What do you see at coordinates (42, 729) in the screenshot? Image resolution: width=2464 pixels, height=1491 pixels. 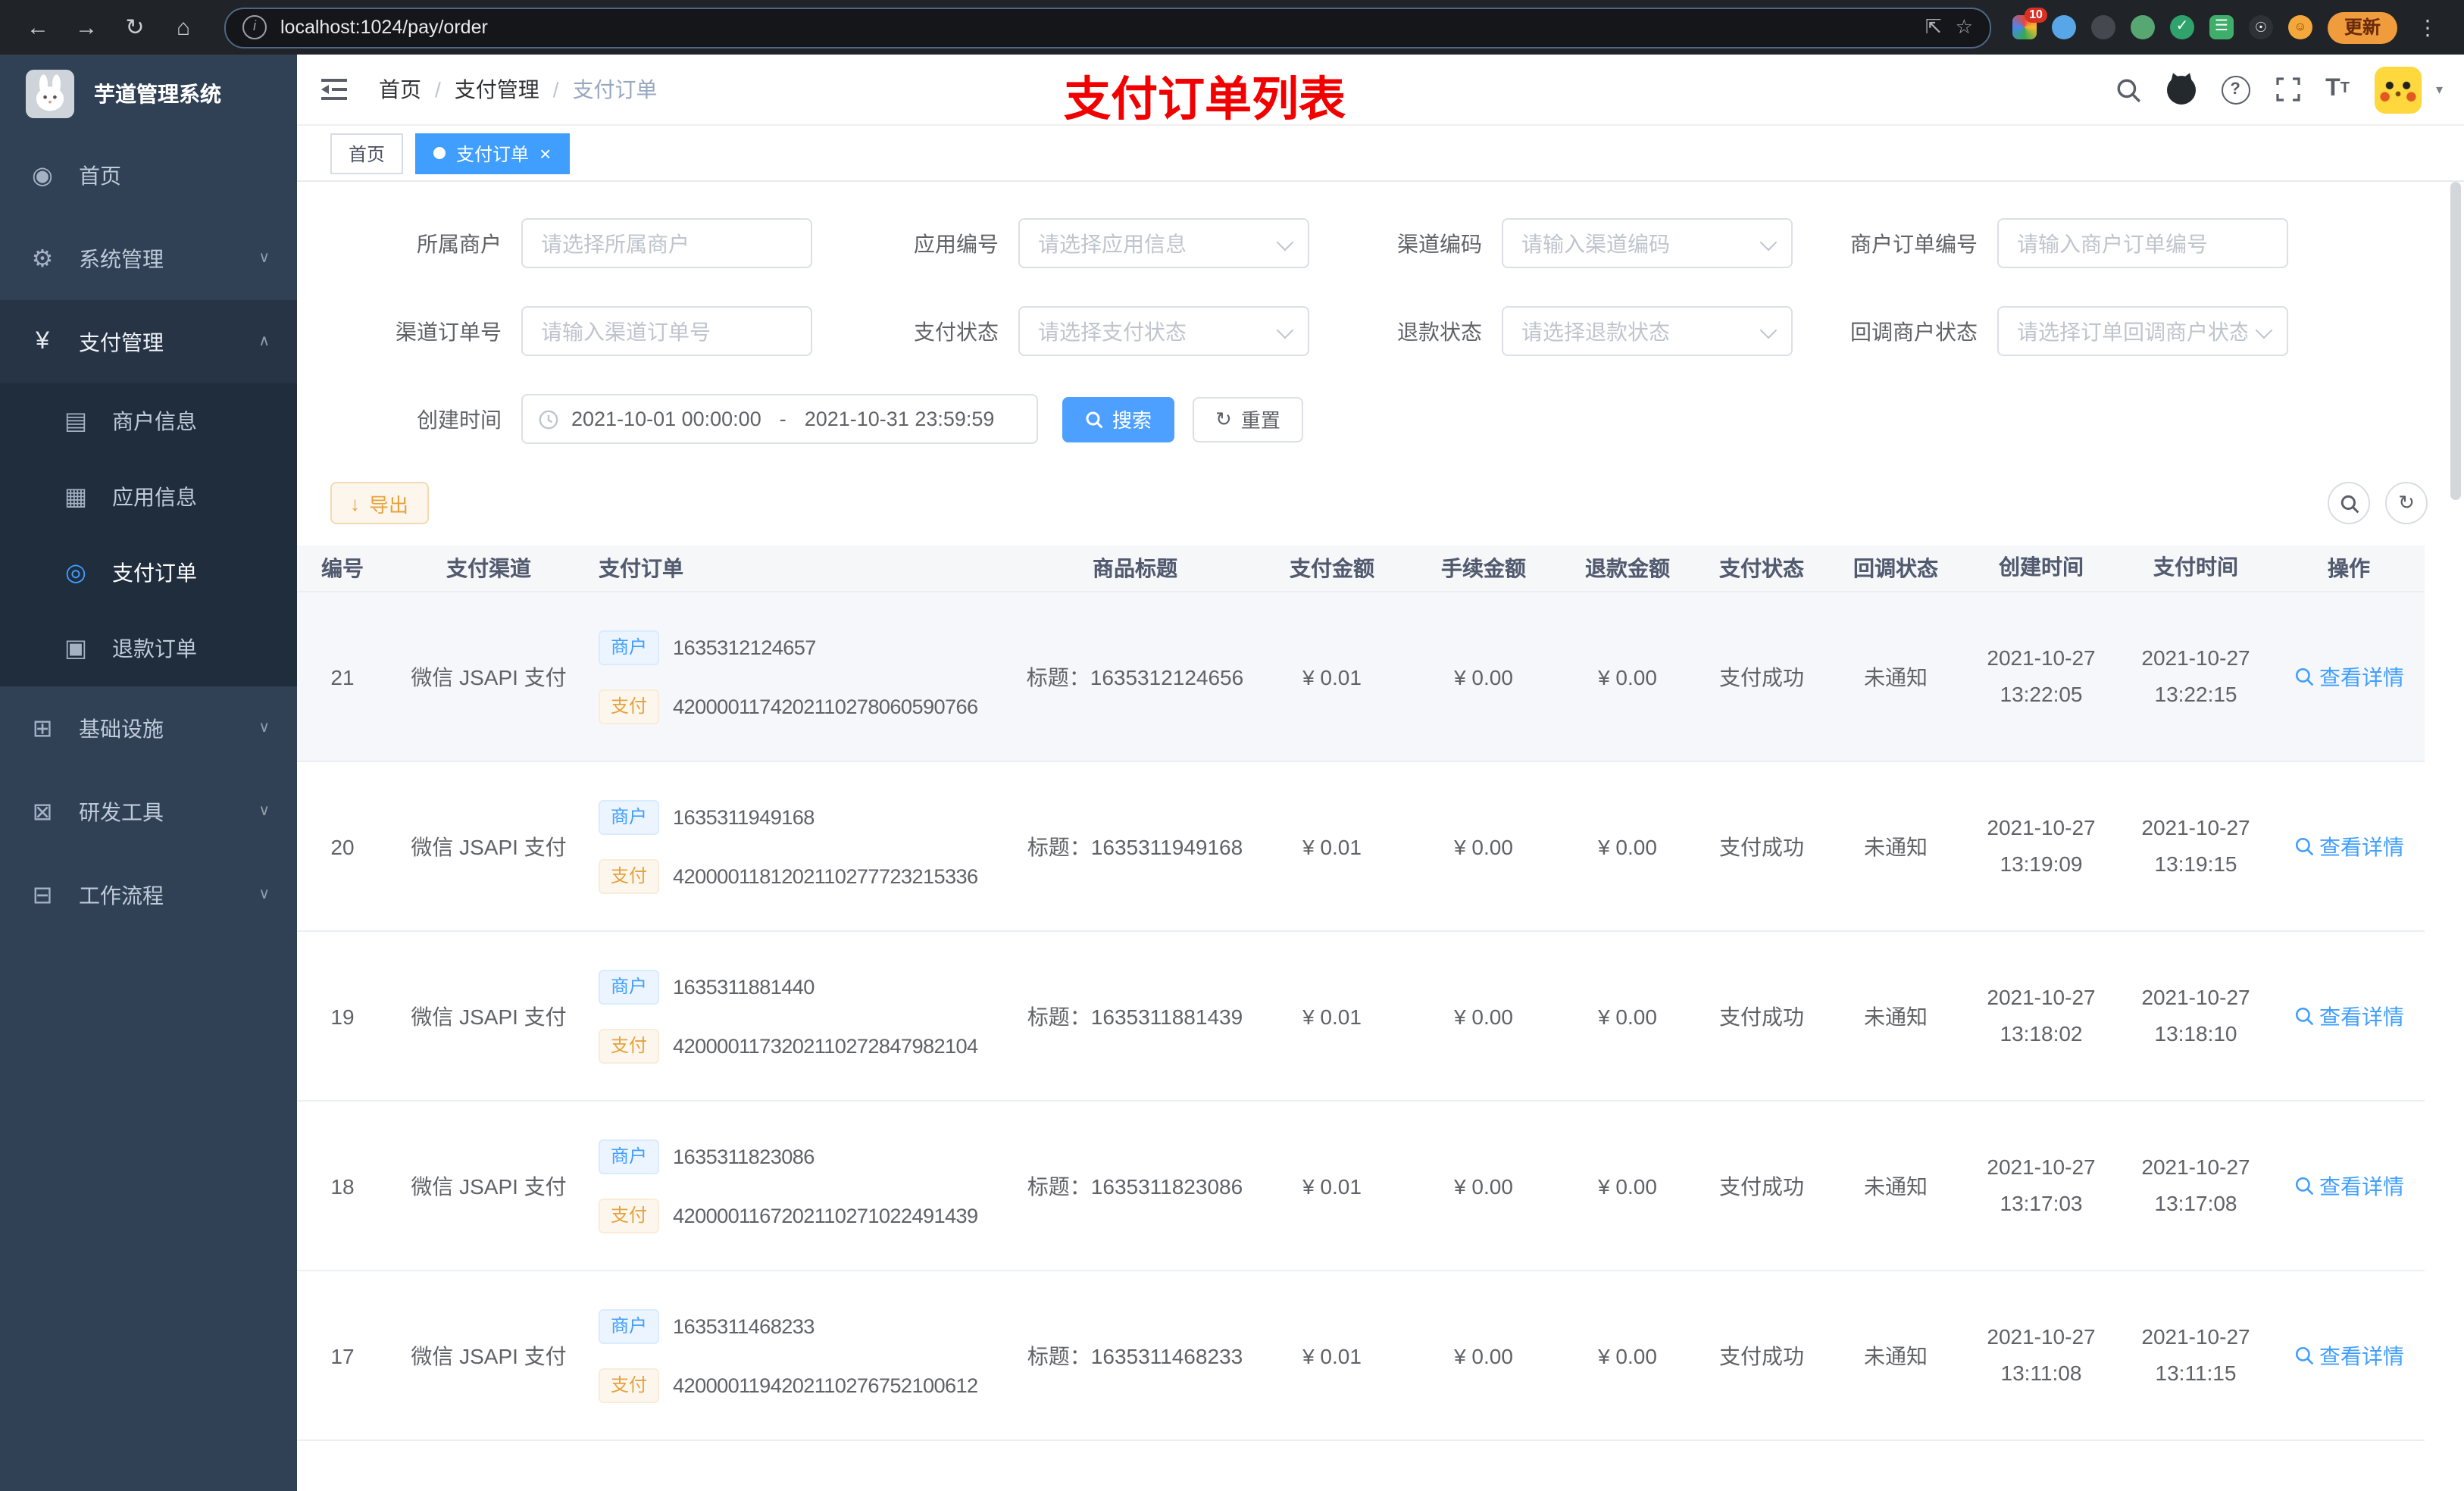 I see `monitor-icon: ⊞` at bounding box center [42, 729].